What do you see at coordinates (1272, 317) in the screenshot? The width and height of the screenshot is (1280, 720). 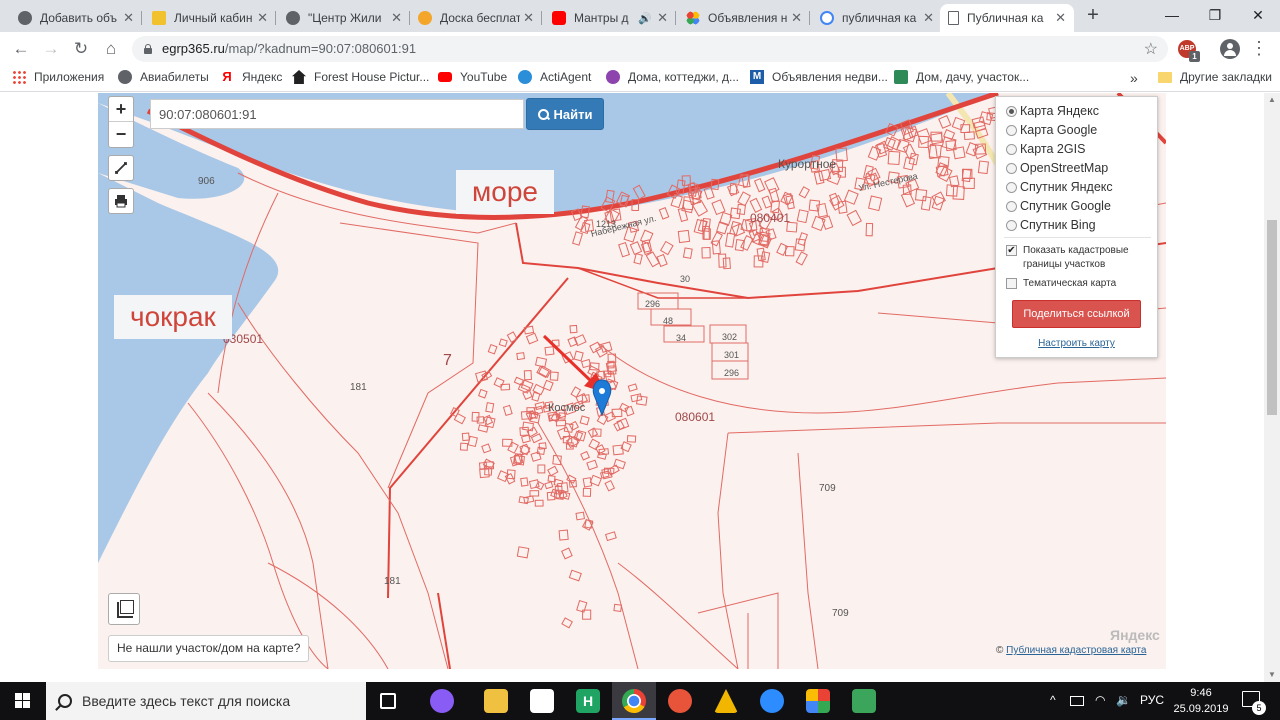 I see `scrollbar-thumb` at bounding box center [1272, 317].